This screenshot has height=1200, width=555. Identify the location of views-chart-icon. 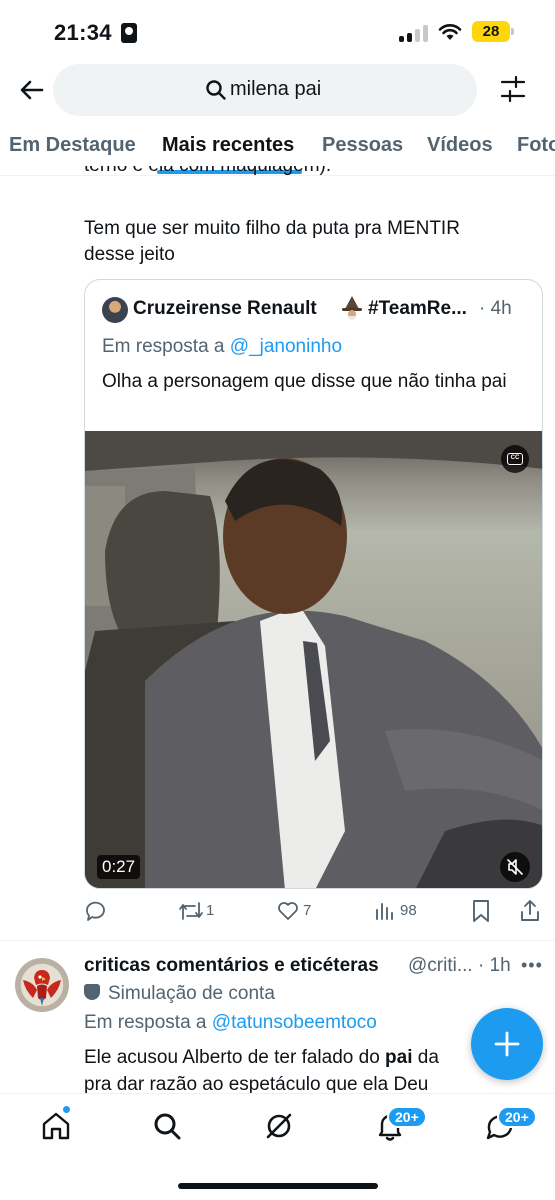
(384, 911).